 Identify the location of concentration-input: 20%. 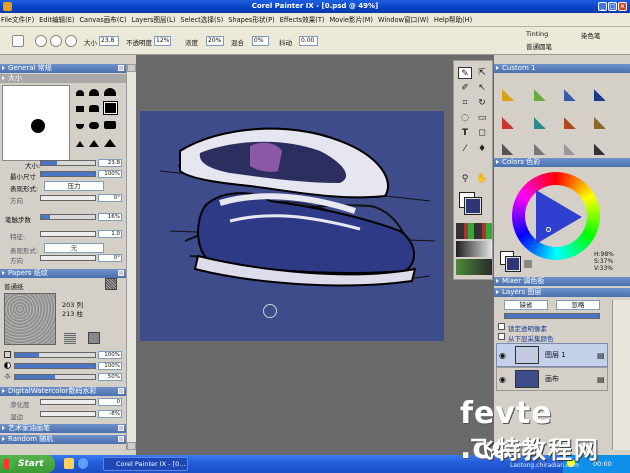
(215, 41).